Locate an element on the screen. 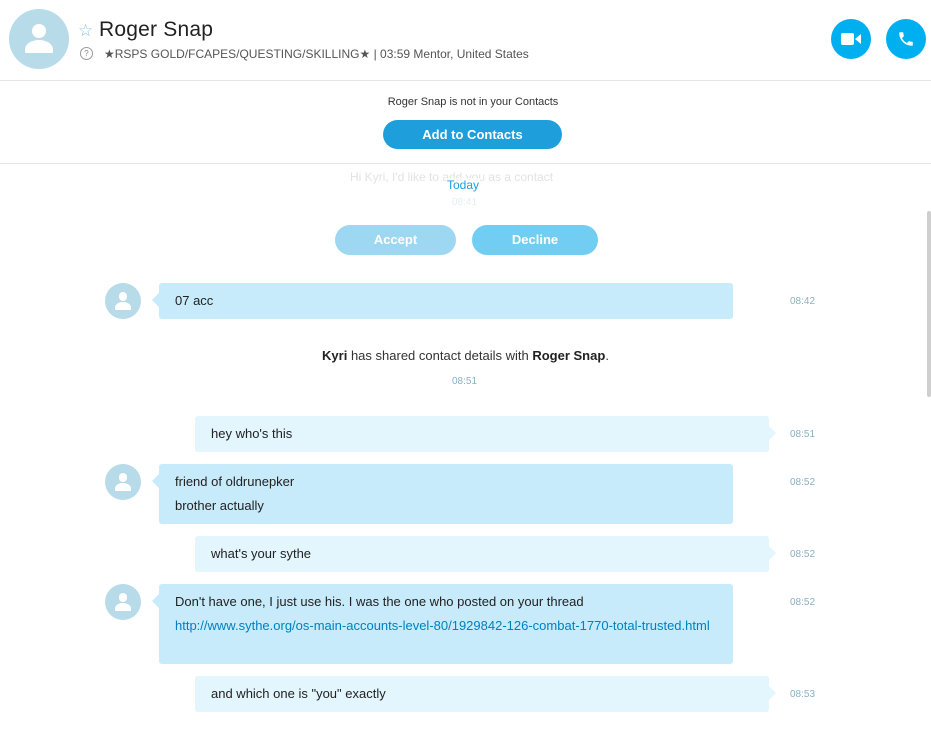 Image resolution: width=931 pixels, height=732 pixels. audio-call-button is located at coordinates (906, 39).